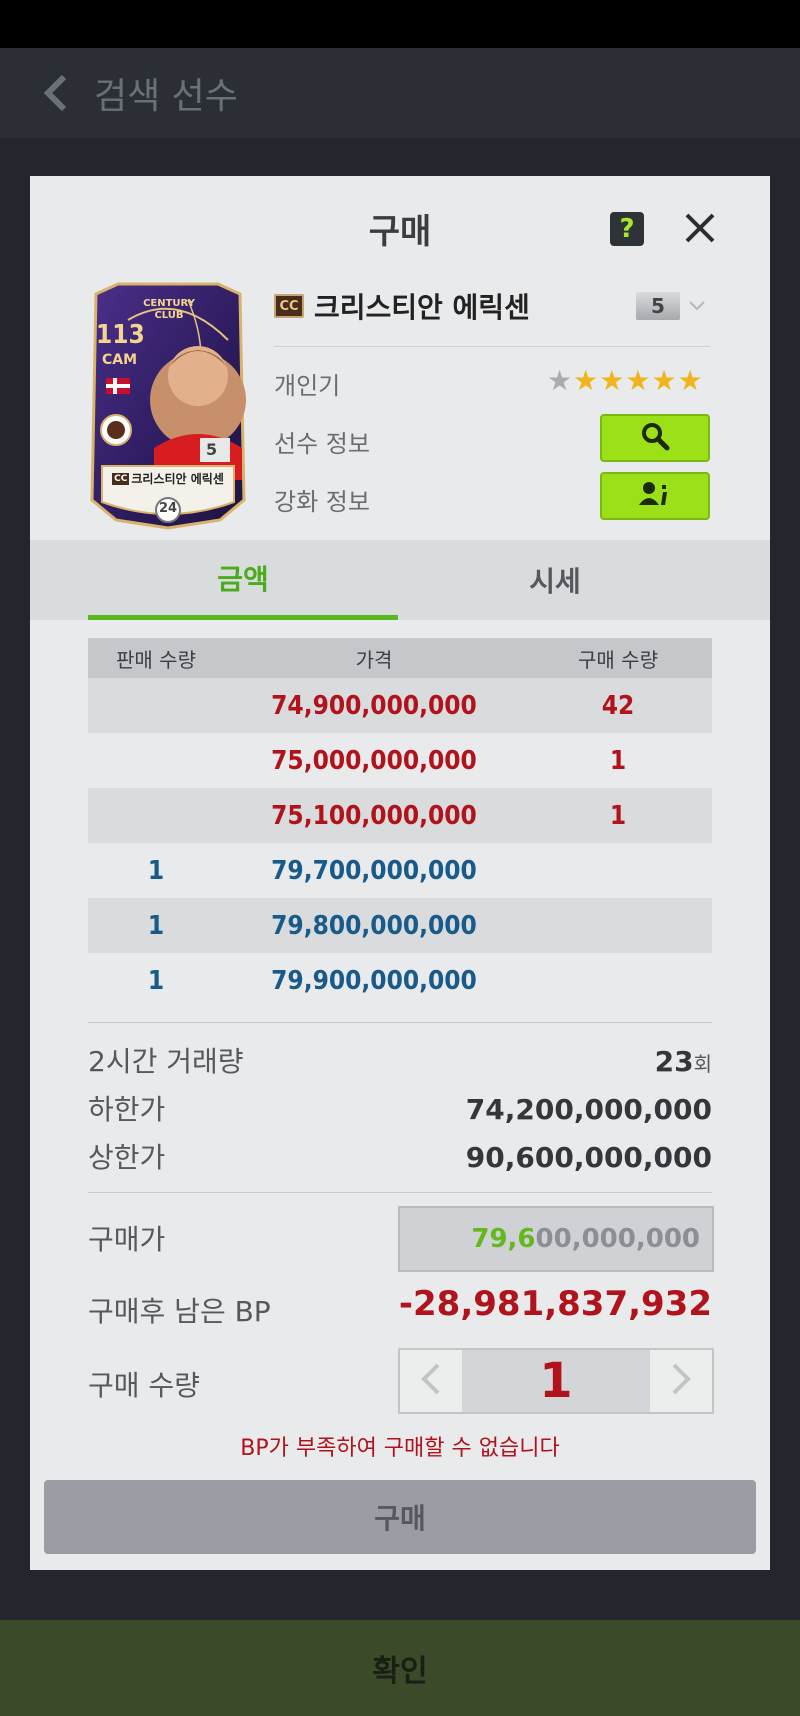  I want to click on grade-select: 5, so click(671, 306).